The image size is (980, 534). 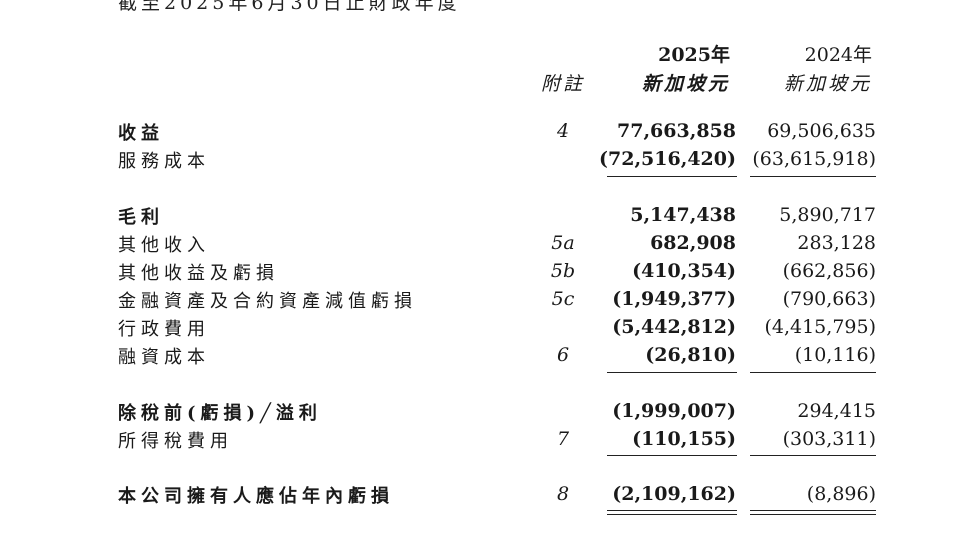 I want to click on row-label-loss-for-year: 本公司擁有人應佔年內虧損, so click(x=256, y=496).